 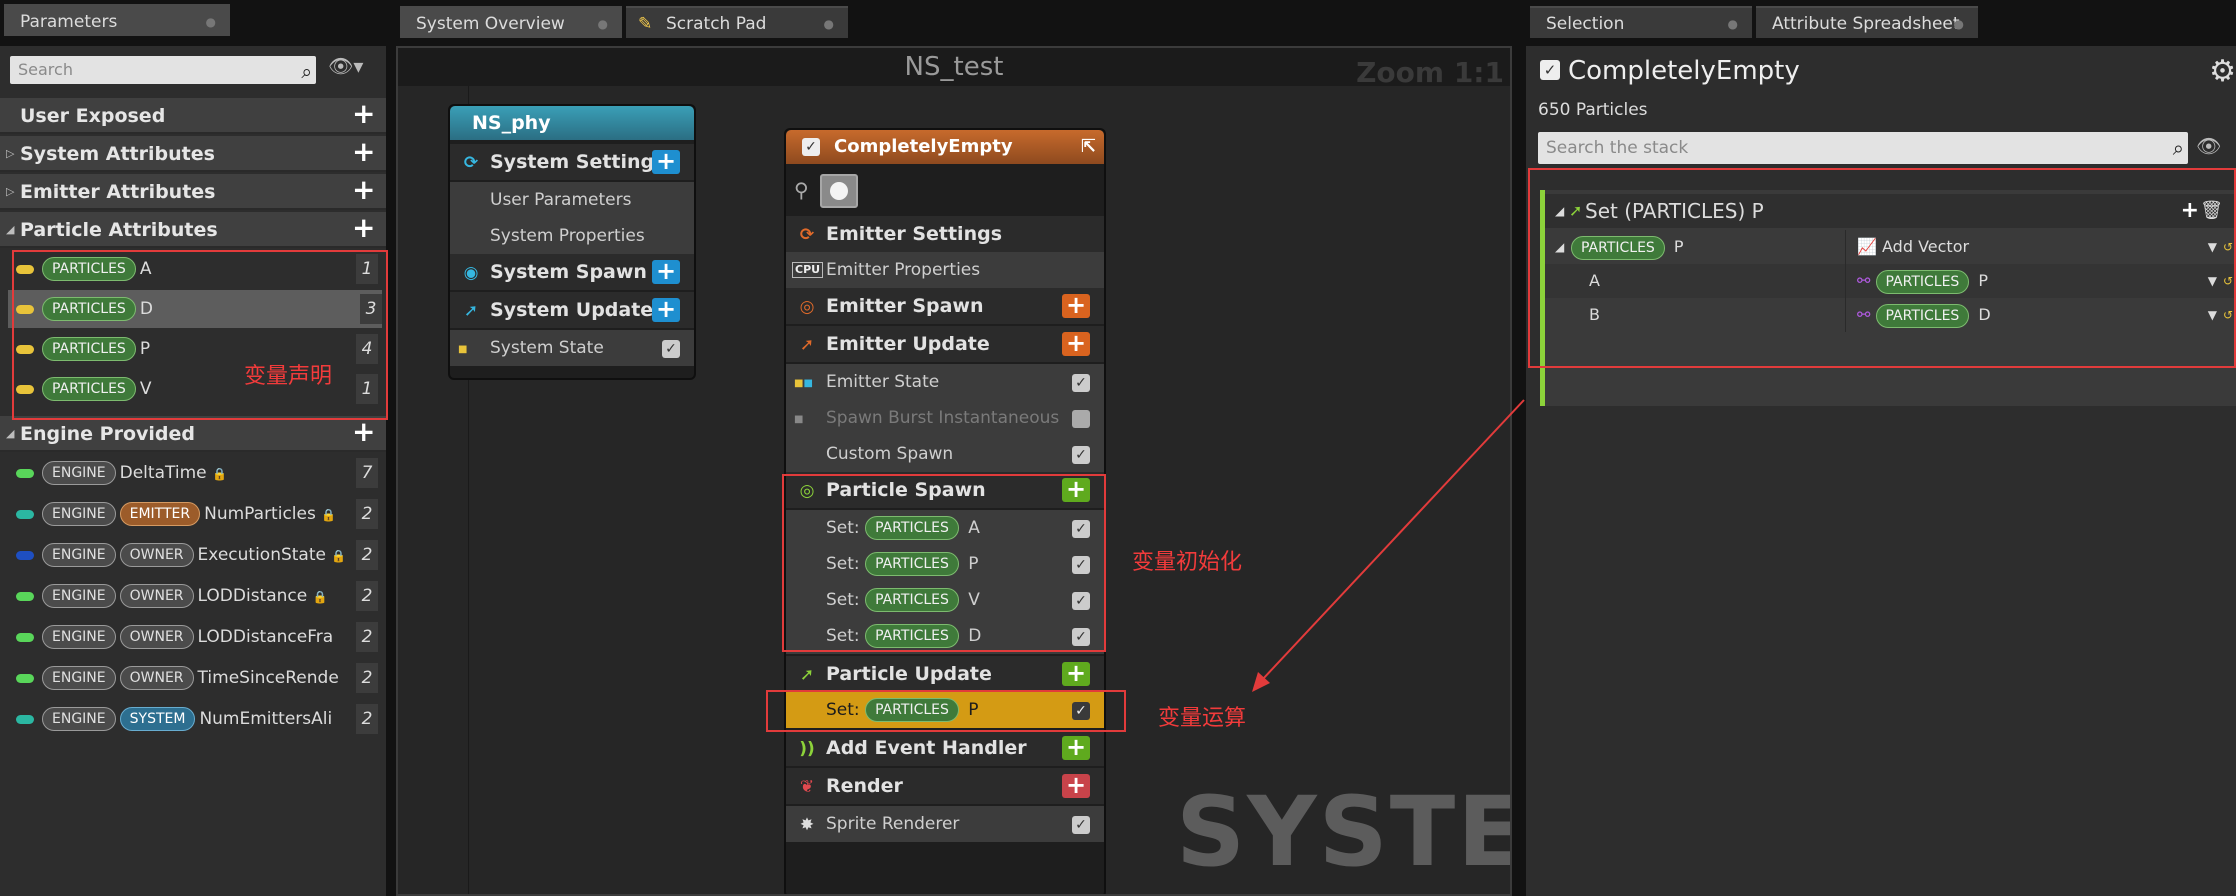 I want to click on search-icon: ⌕, so click(x=2178, y=148).